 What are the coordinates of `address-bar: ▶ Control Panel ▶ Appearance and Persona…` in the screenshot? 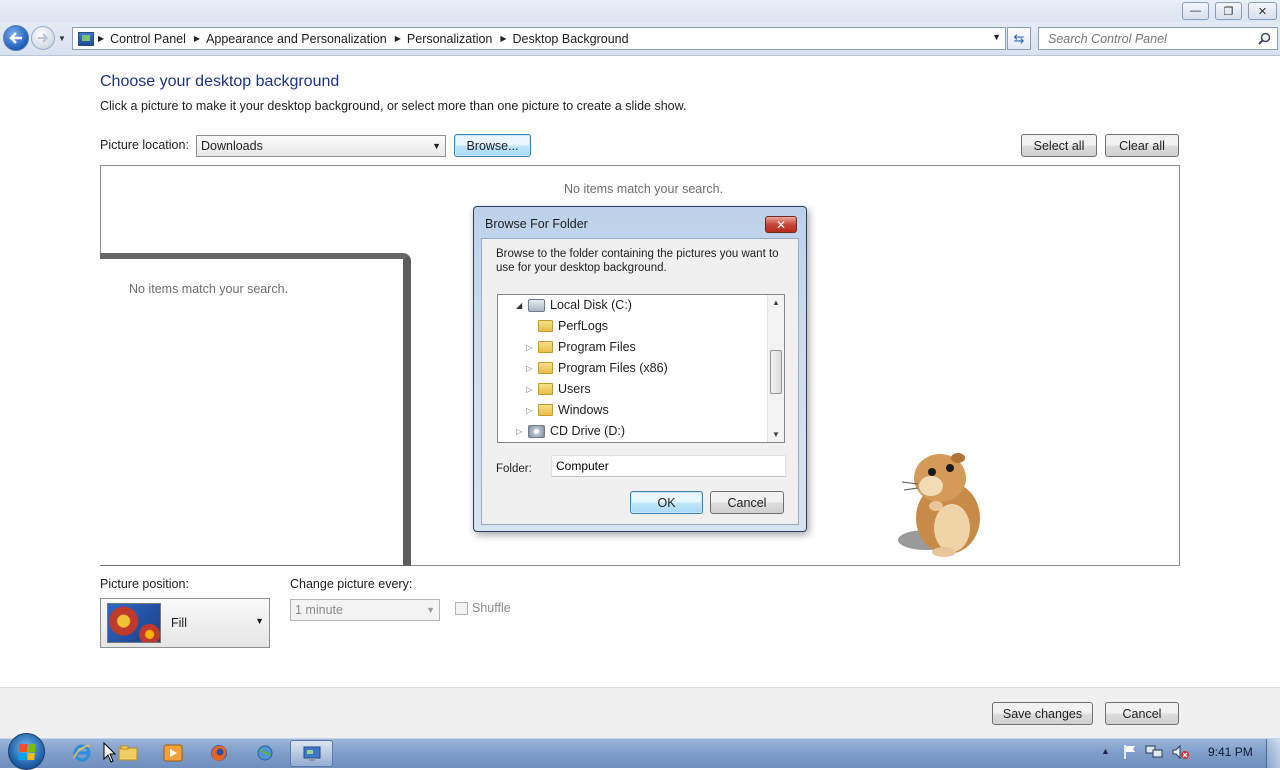 It's located at (539, 38).